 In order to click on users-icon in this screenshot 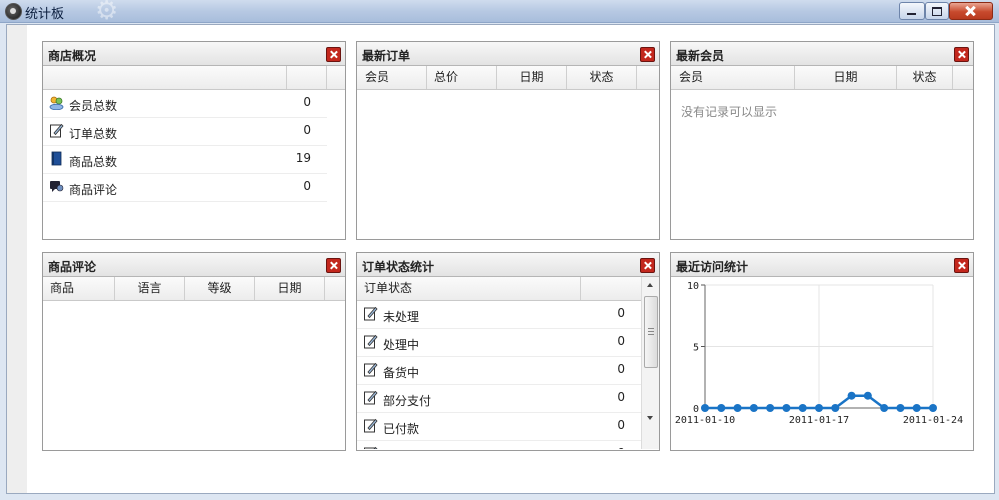, I will do `click(56, 103)`.